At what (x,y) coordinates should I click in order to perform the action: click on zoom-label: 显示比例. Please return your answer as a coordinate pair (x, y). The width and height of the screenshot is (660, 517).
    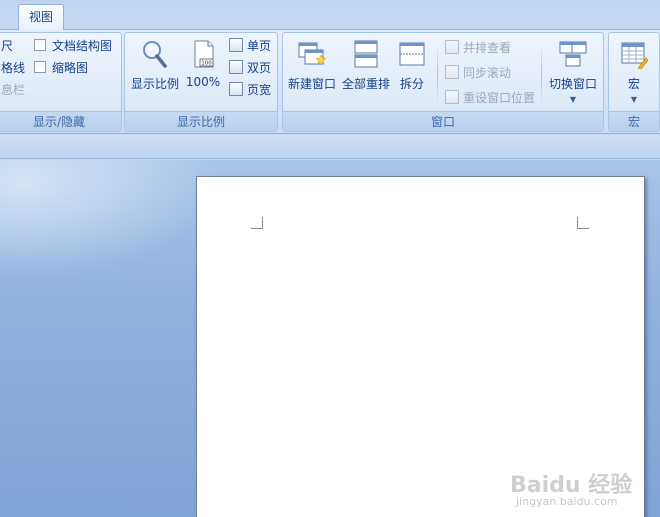
    Looking at the image, I should click on (154, 84).